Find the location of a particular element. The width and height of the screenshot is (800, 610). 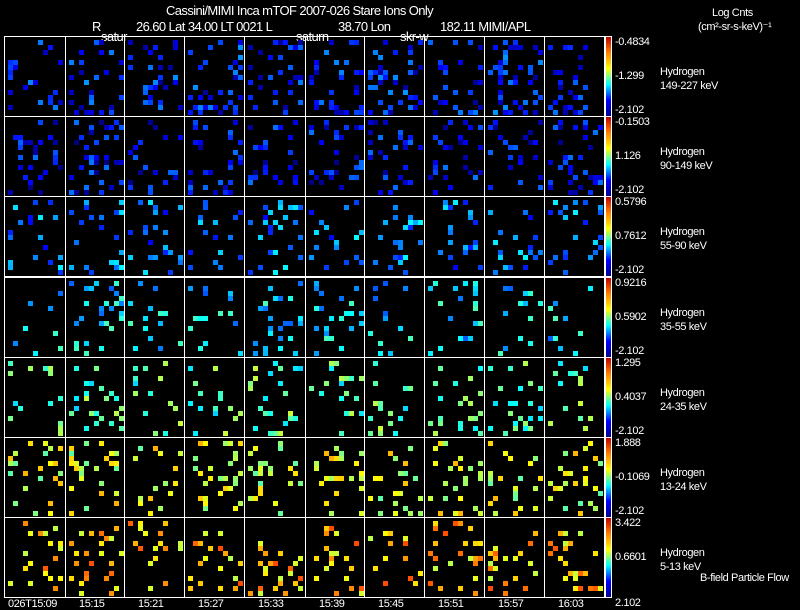

colorbar-max: 0.9216 is located at coordinates (631, 283).